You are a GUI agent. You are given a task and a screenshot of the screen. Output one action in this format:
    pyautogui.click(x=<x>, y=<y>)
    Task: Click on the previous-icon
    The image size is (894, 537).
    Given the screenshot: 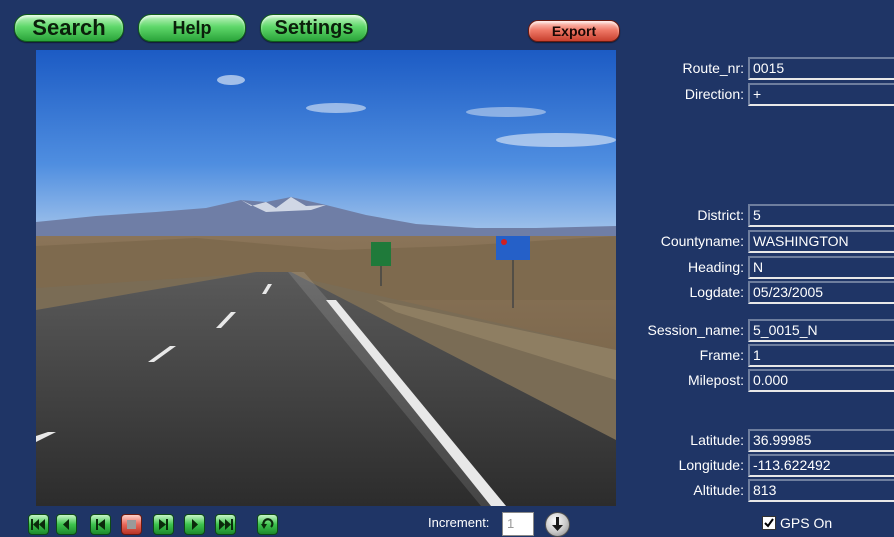 What is the action you would take?
    pyautogui.click(x=66, y=524)
    